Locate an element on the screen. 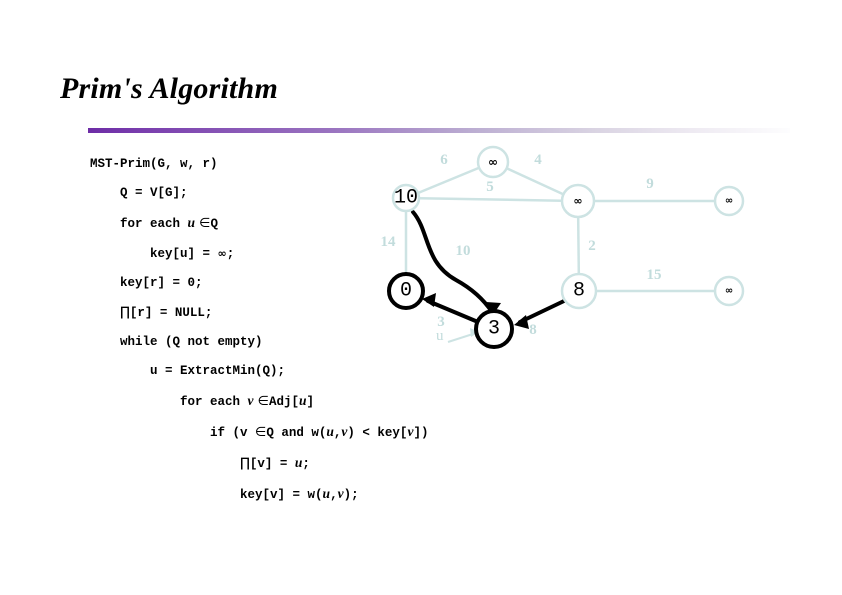 The height and width of the screenshot is (595, 842). pseudocode-token: ∞ is located at coordinates (222, 253).